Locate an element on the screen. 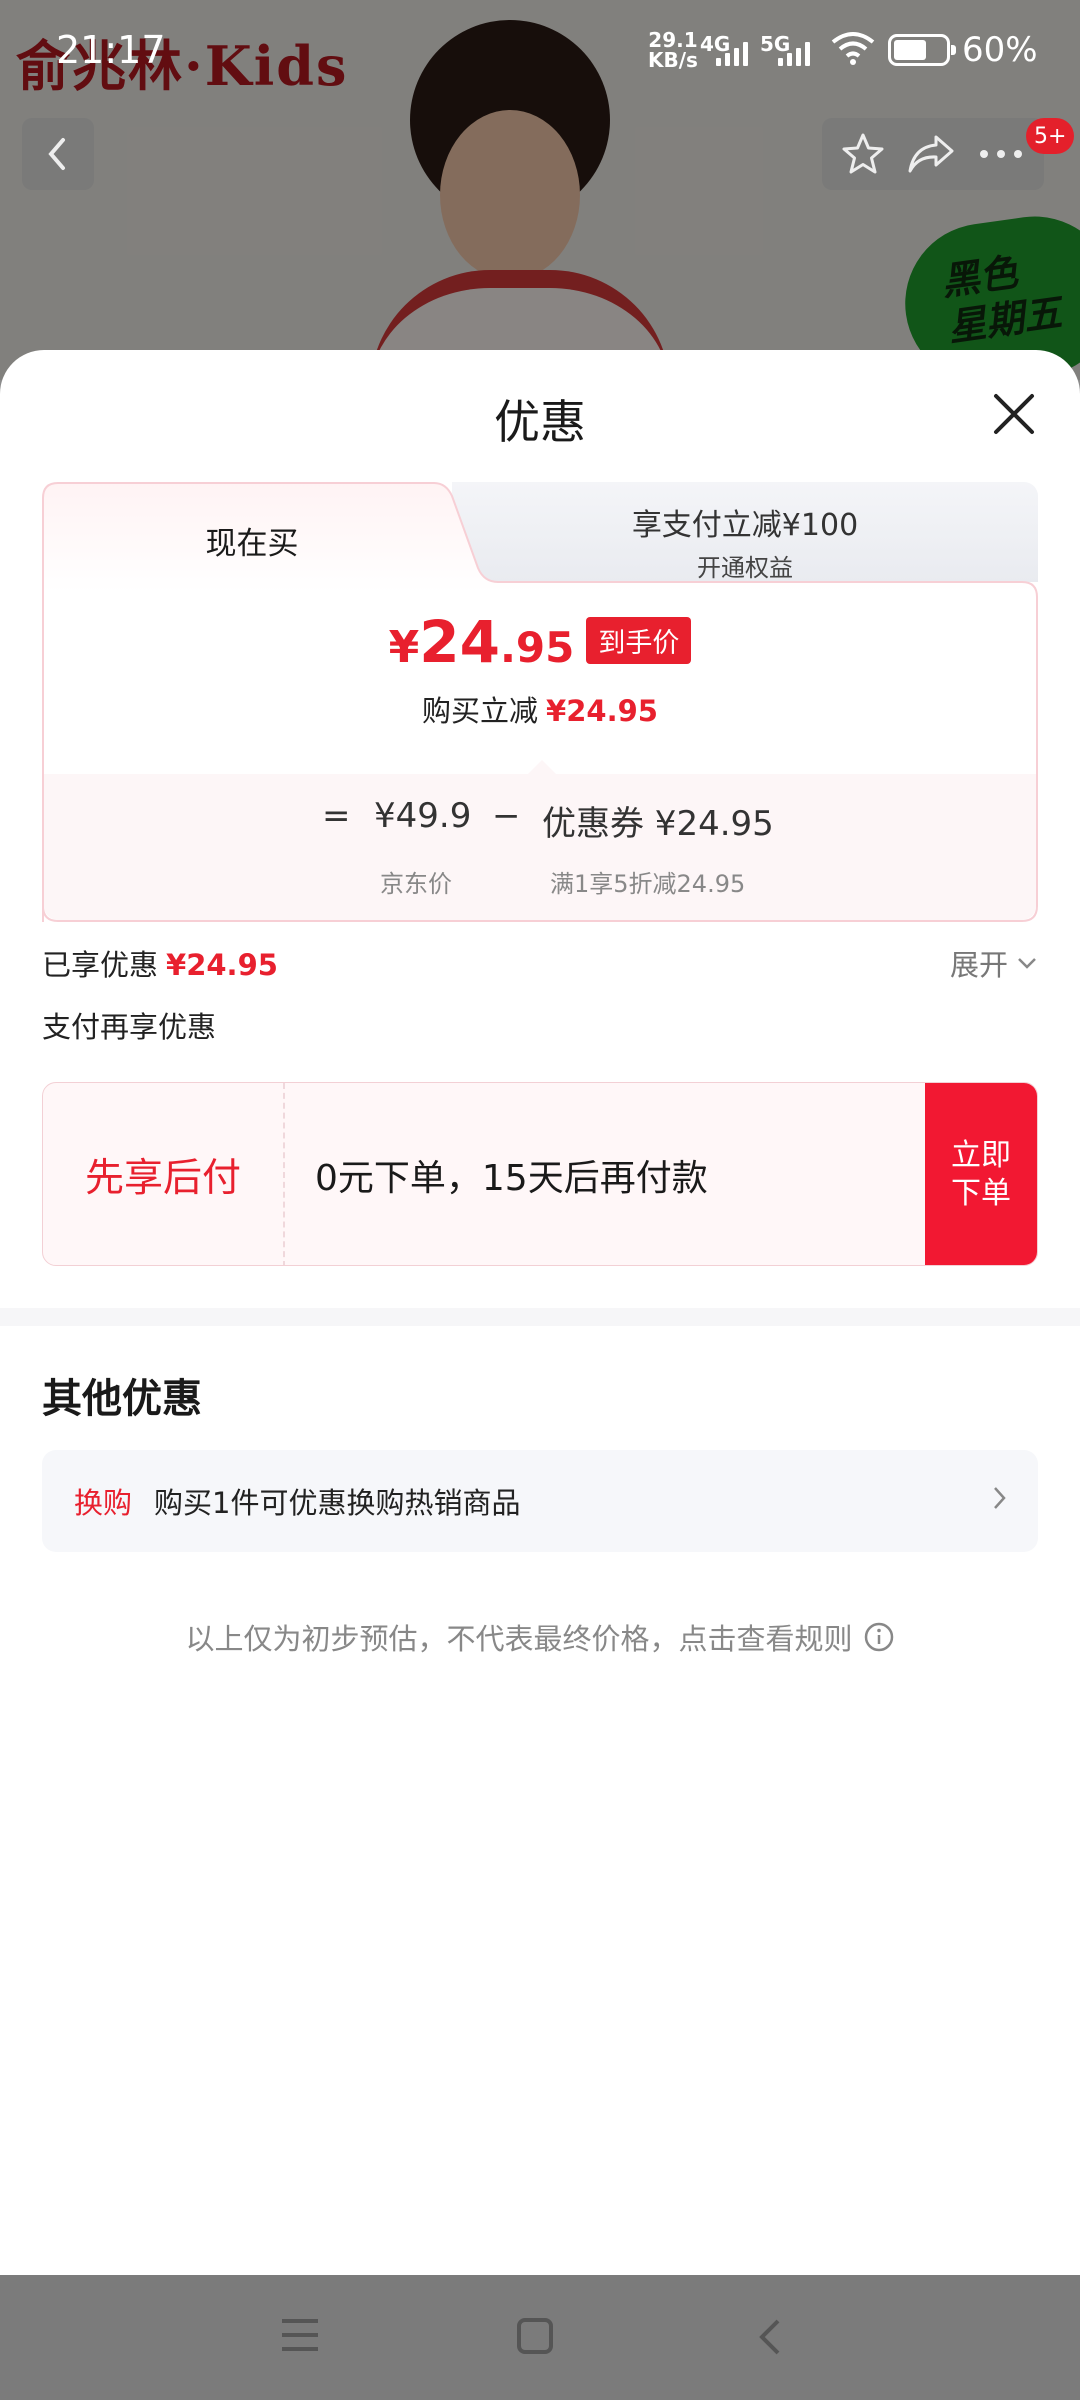 The height and width of the screenshot is (2400, 1080). chevron-left-icon is located at coordinates (56, 154).